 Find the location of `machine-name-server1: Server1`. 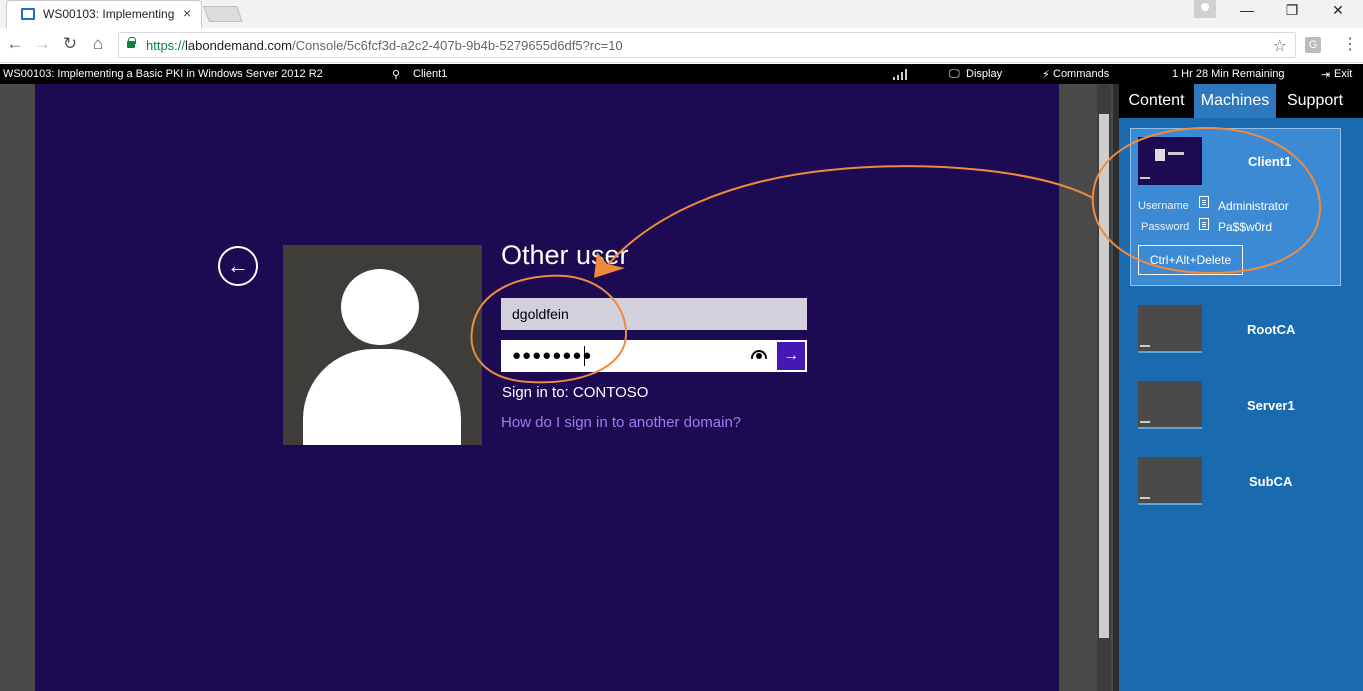

machine-name-server1: Server1 is located at coordinates (1271, 405).